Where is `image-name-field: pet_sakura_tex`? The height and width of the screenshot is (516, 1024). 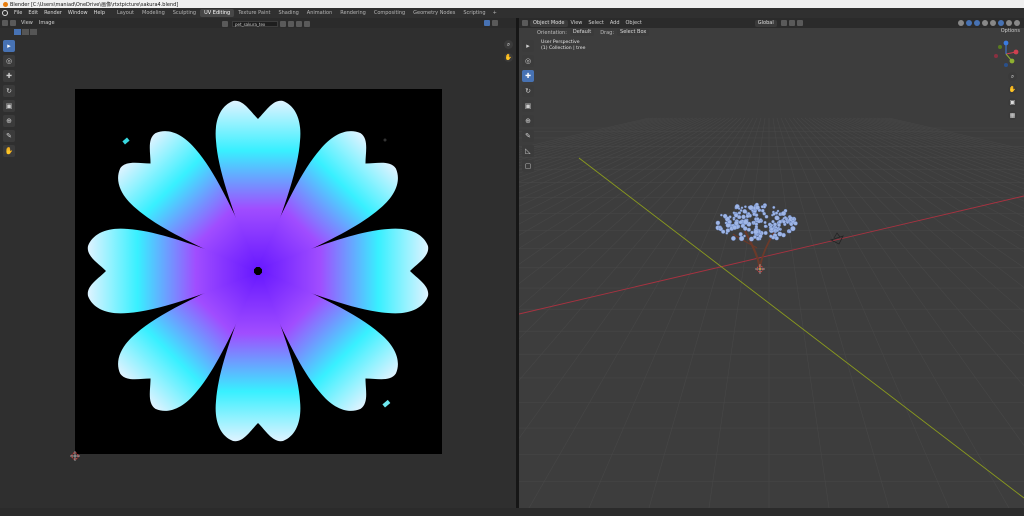
image-name-field: pet_sakura_tex is located at coordinates (255, 23).